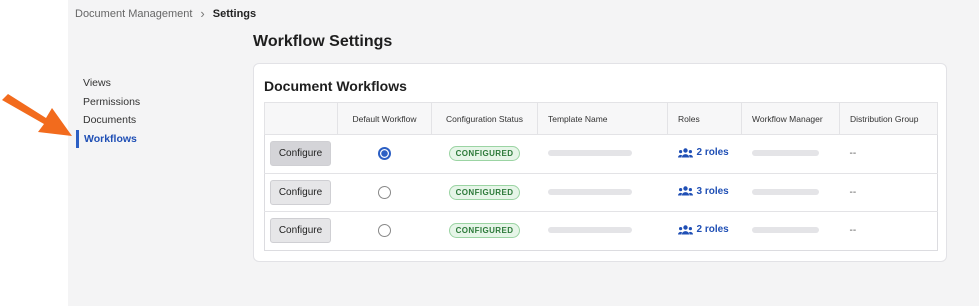 The height and width of the screenshot is (306, 979). Describe the element at coordinates (704, 118) in the screenshot. I see `column-header-roles: Roles` at that location.